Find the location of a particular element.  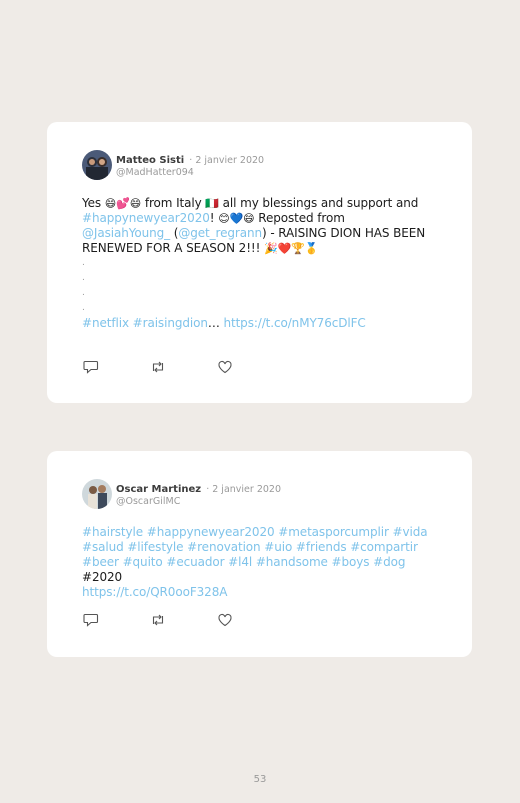

hashtag-link: #happynewyear2020 is located at coordinates (146, 218).